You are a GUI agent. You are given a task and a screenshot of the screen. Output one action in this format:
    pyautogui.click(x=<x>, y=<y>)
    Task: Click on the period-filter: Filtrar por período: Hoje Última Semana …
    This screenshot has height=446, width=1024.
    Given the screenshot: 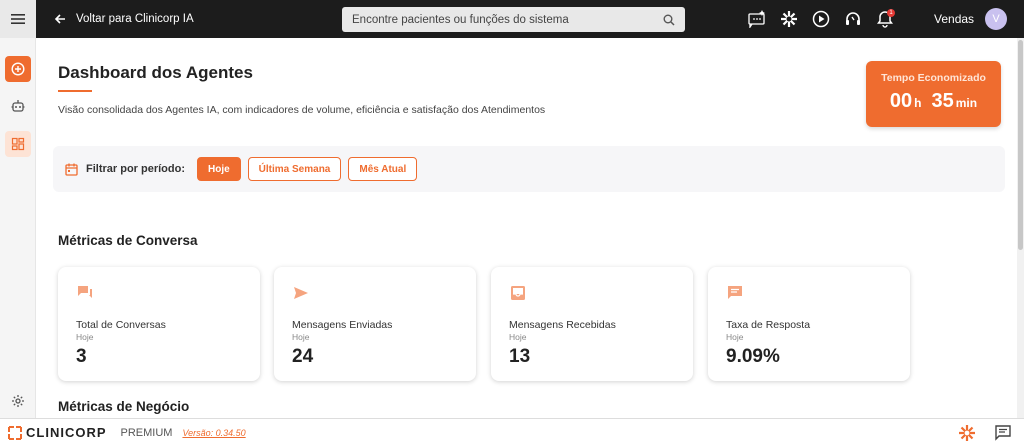 What is the action you would take?
    pyautogui.click(x=529, y=169)
    